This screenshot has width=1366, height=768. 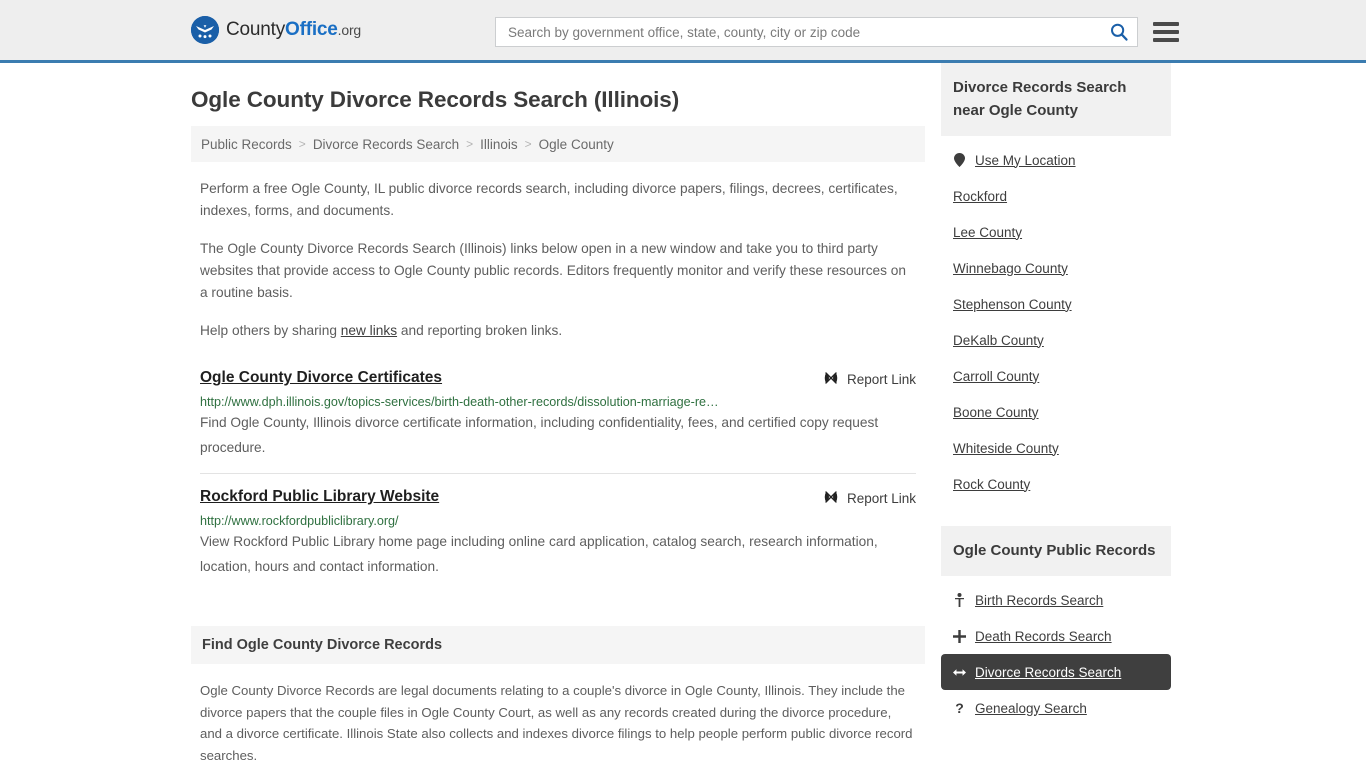 I want to click on site-logo-text: CountyOffice.org, so click(x=293, y=30).